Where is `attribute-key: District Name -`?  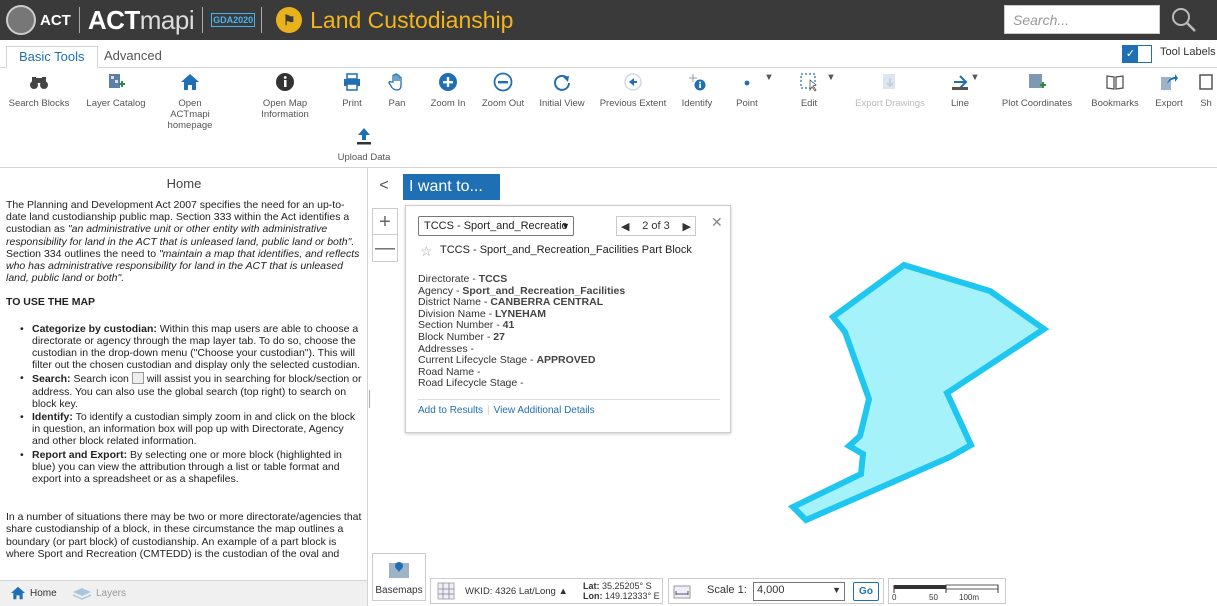 attribute-key: District Name - is located at coordinates (454, 302).